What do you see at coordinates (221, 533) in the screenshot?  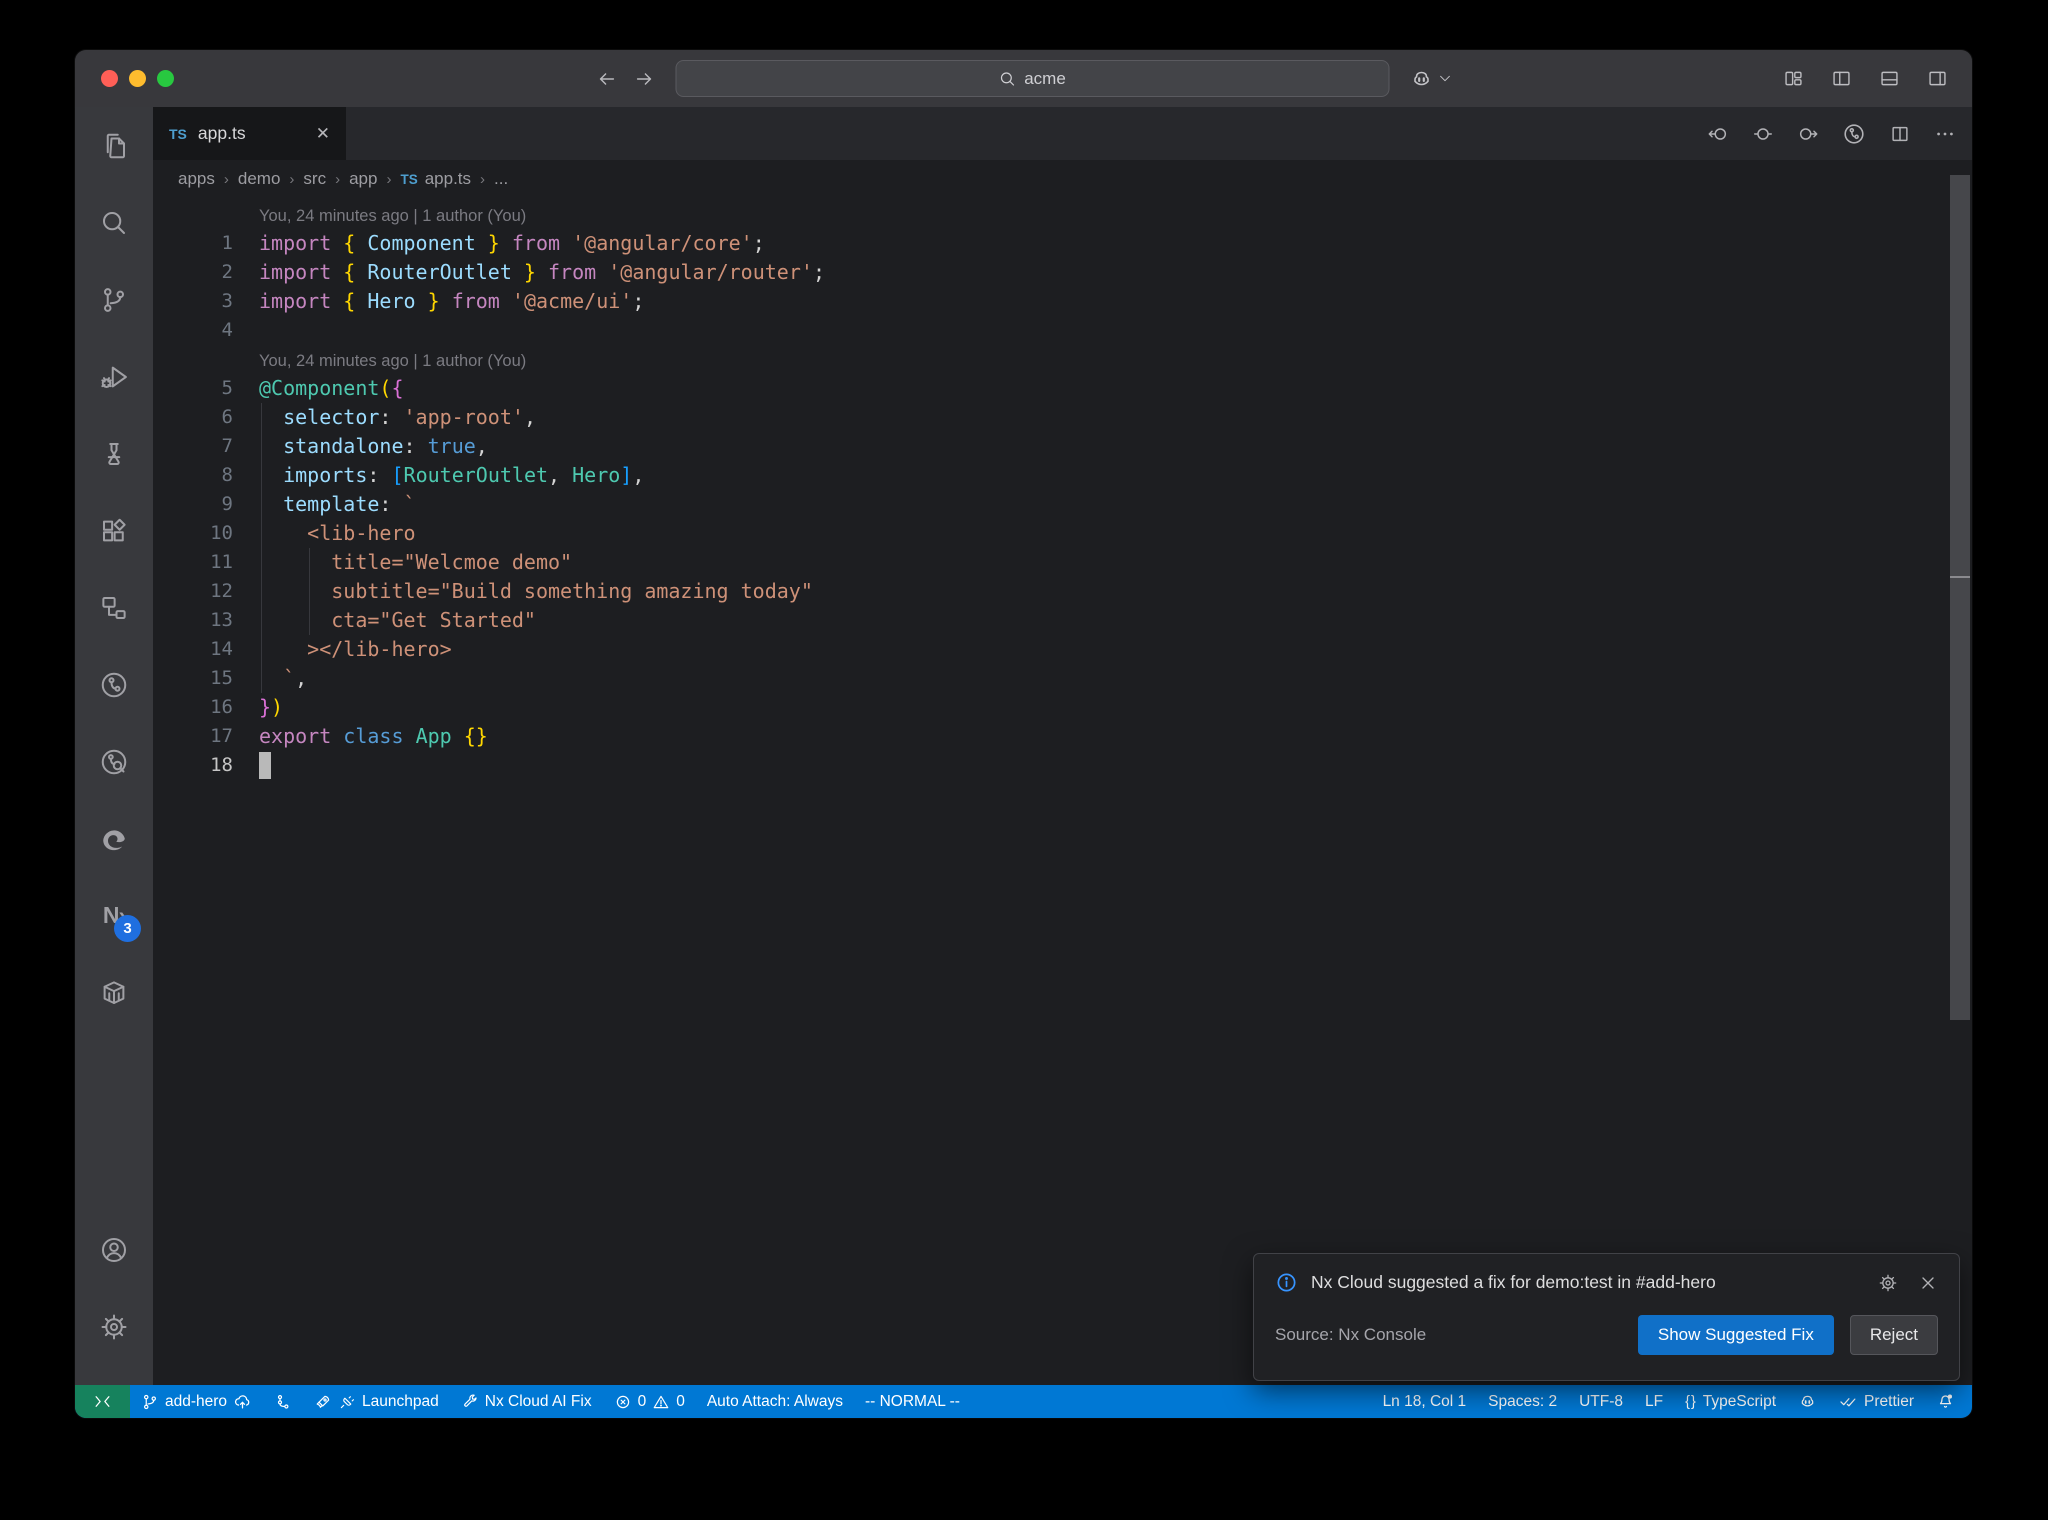 I see `line-number: 10` at bounding box center [221, 533].